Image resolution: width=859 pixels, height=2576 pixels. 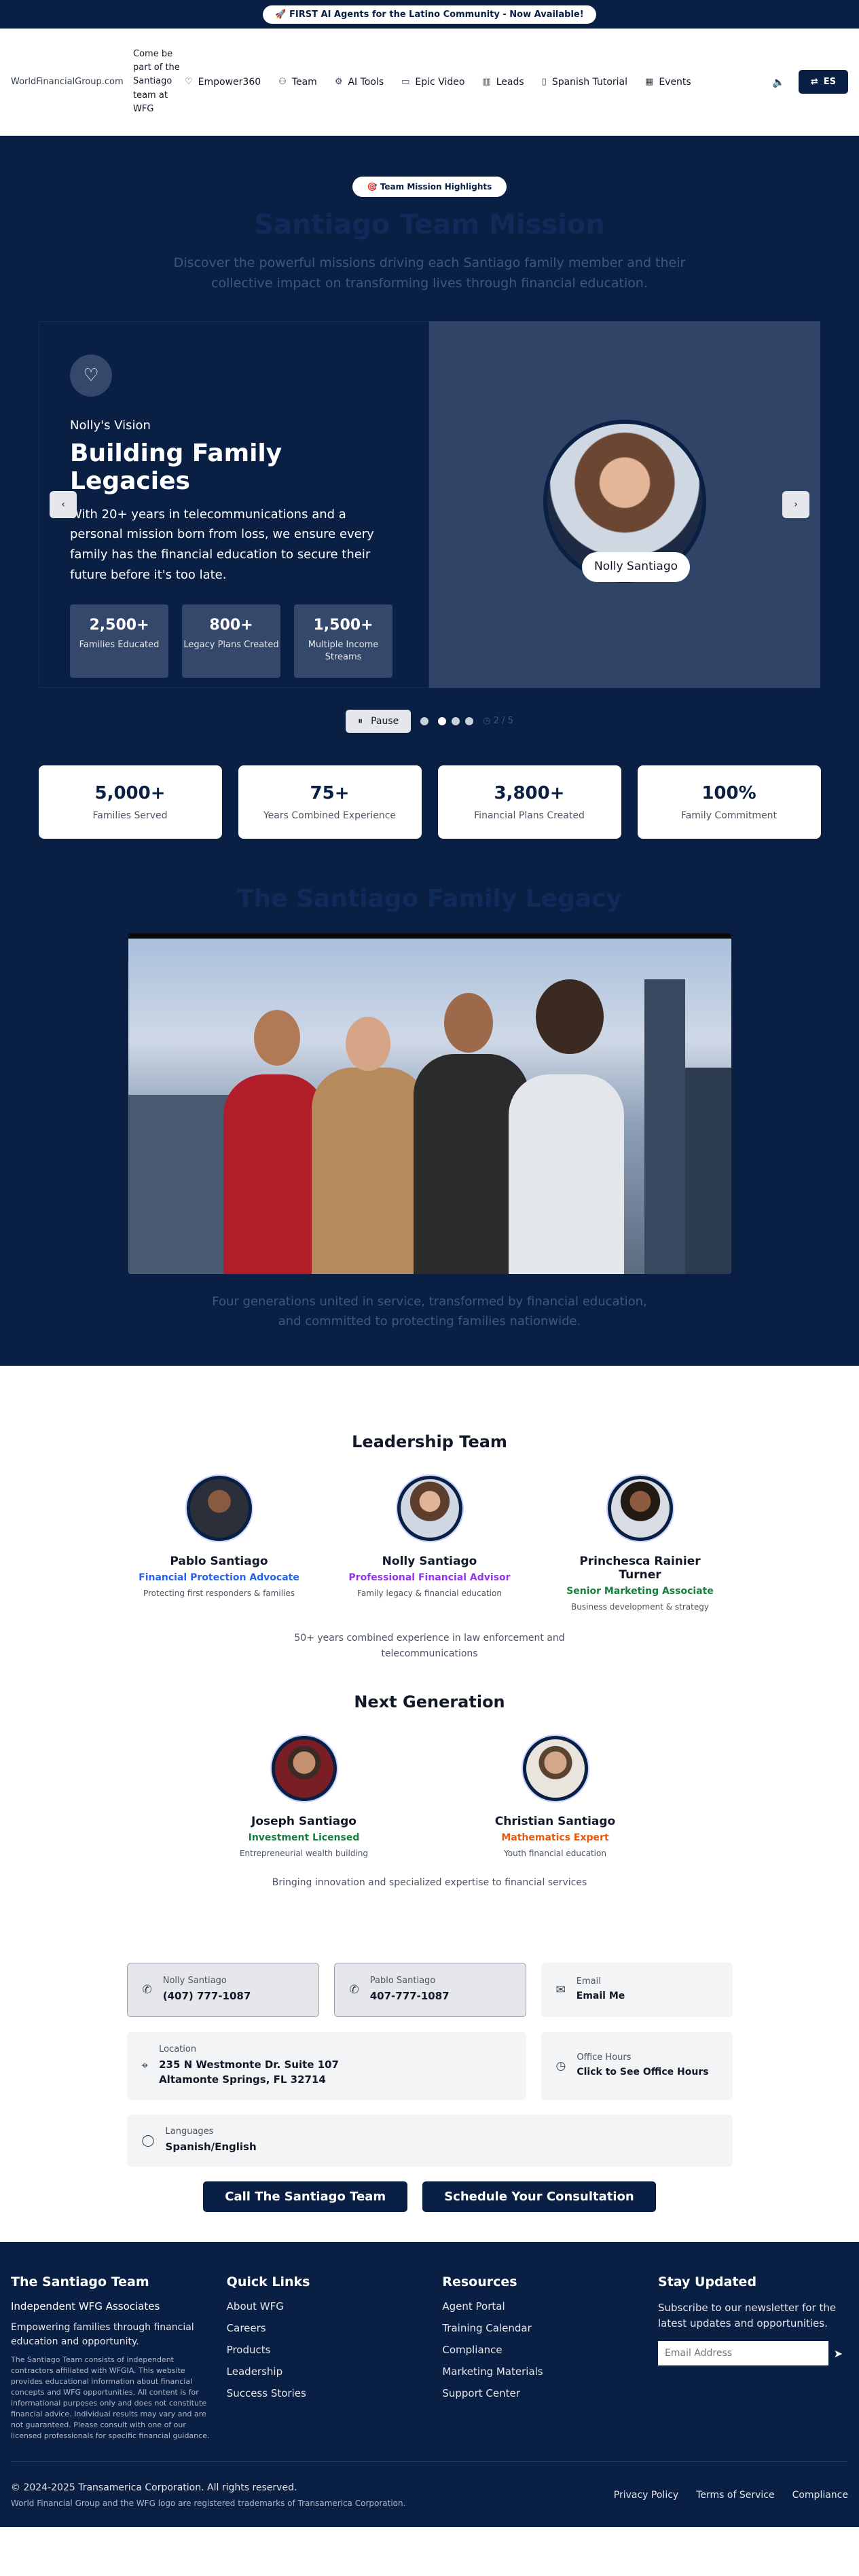 I want to click on phone-card-nolly: ✆ Nolly Santiago (407) 777-1087, so click(x=222, y=1989).